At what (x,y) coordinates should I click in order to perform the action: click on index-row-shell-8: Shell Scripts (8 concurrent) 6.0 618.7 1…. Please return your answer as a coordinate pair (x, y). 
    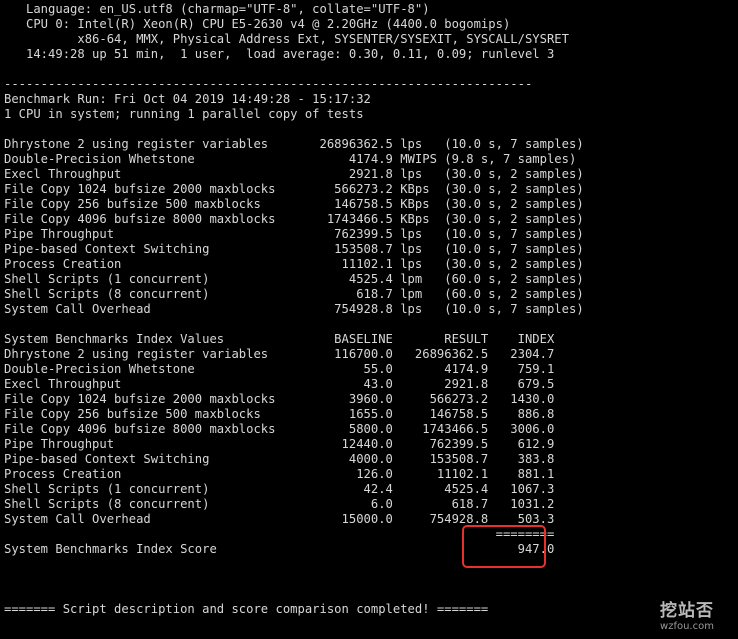
    Looking at the image, I should click on (279, 504).